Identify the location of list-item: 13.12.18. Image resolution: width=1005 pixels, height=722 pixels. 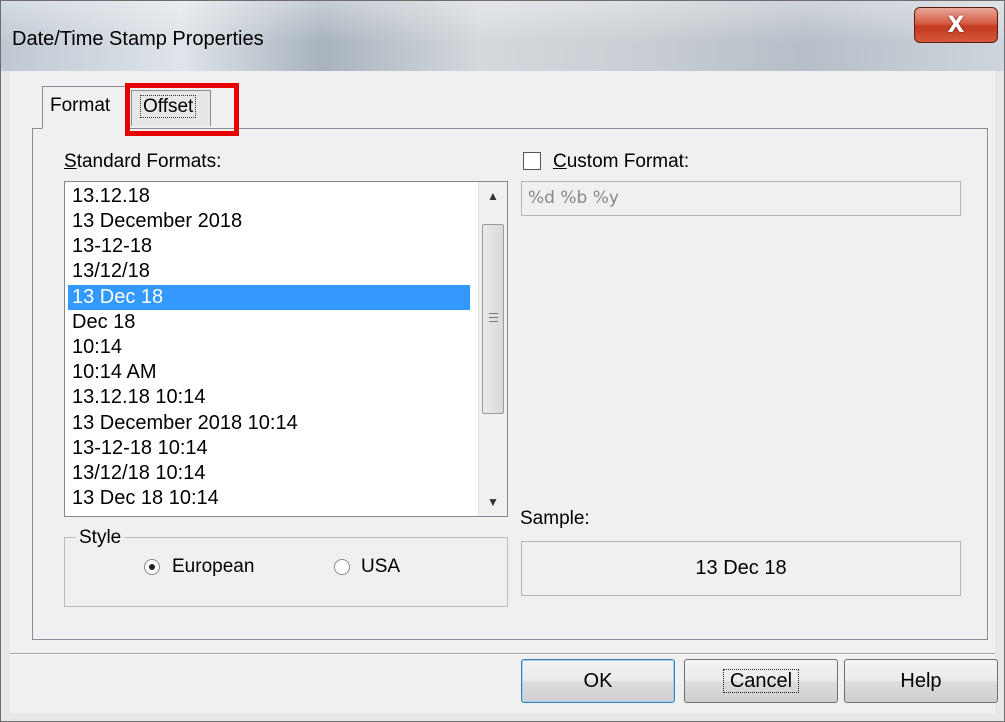
(269, 196).